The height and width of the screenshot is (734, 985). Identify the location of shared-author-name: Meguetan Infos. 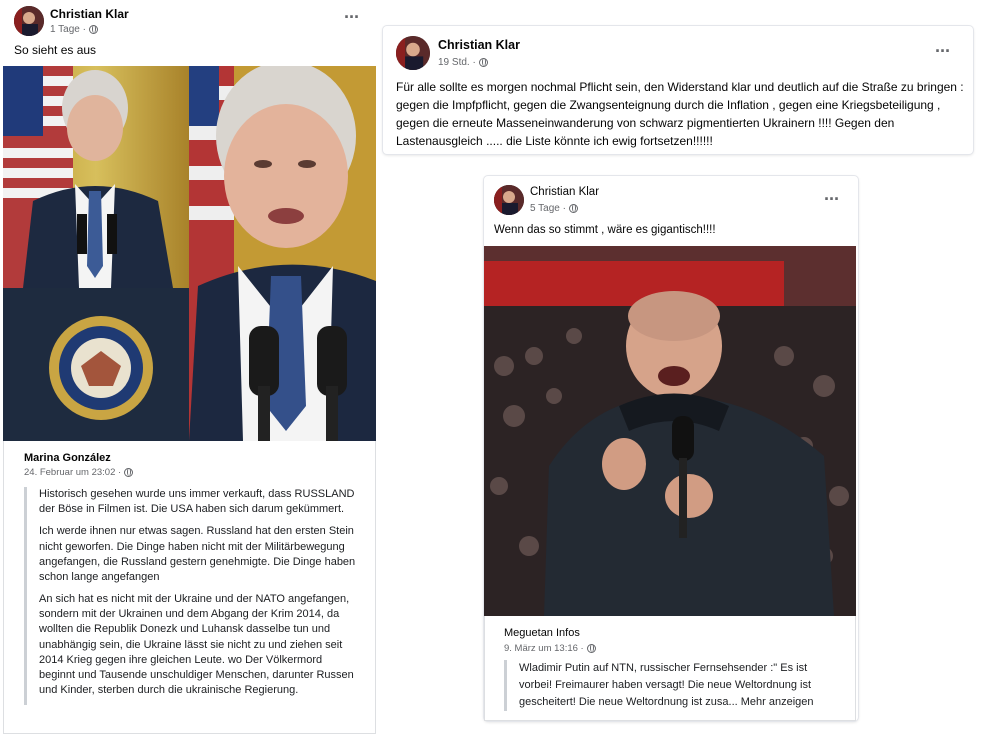
(542, 633).